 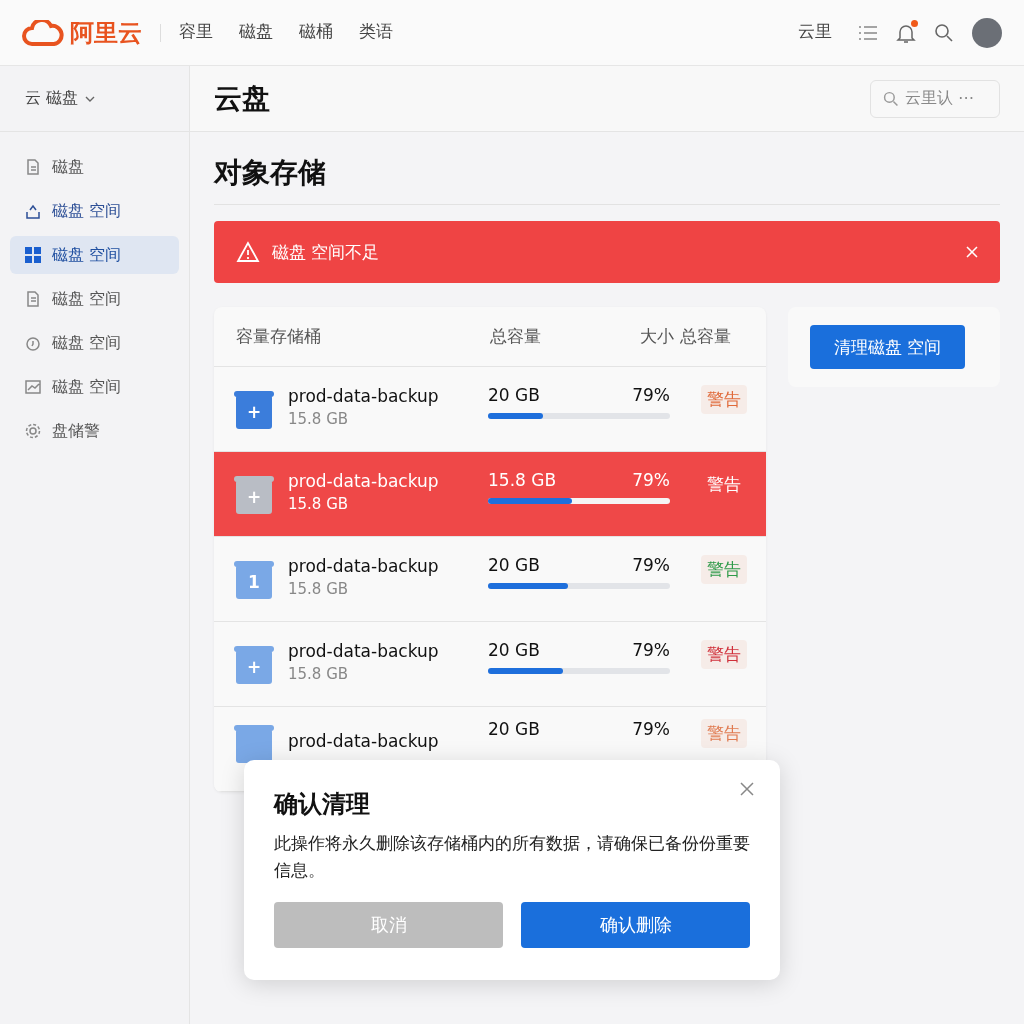 What do you see at coordinates (68, 167) in the screenshot?
I see `sidebar-label: 磁盘` at bounding box center [68, 167].